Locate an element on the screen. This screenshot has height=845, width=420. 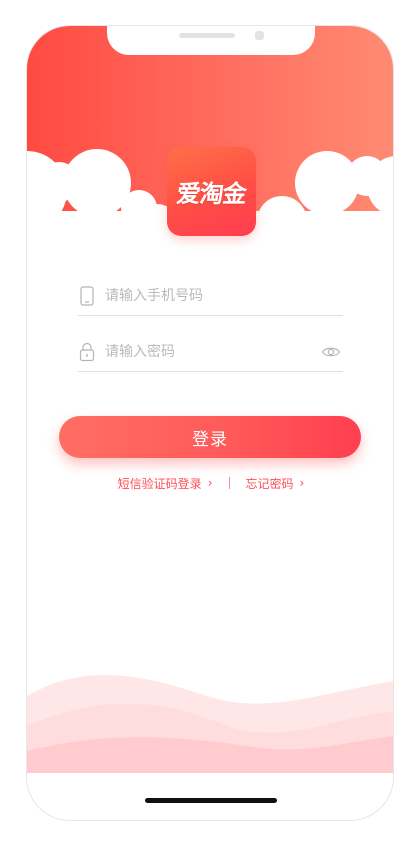
login-links: 短信验证码登录 › 忘记密码 › is located at coordinates (210, 483).